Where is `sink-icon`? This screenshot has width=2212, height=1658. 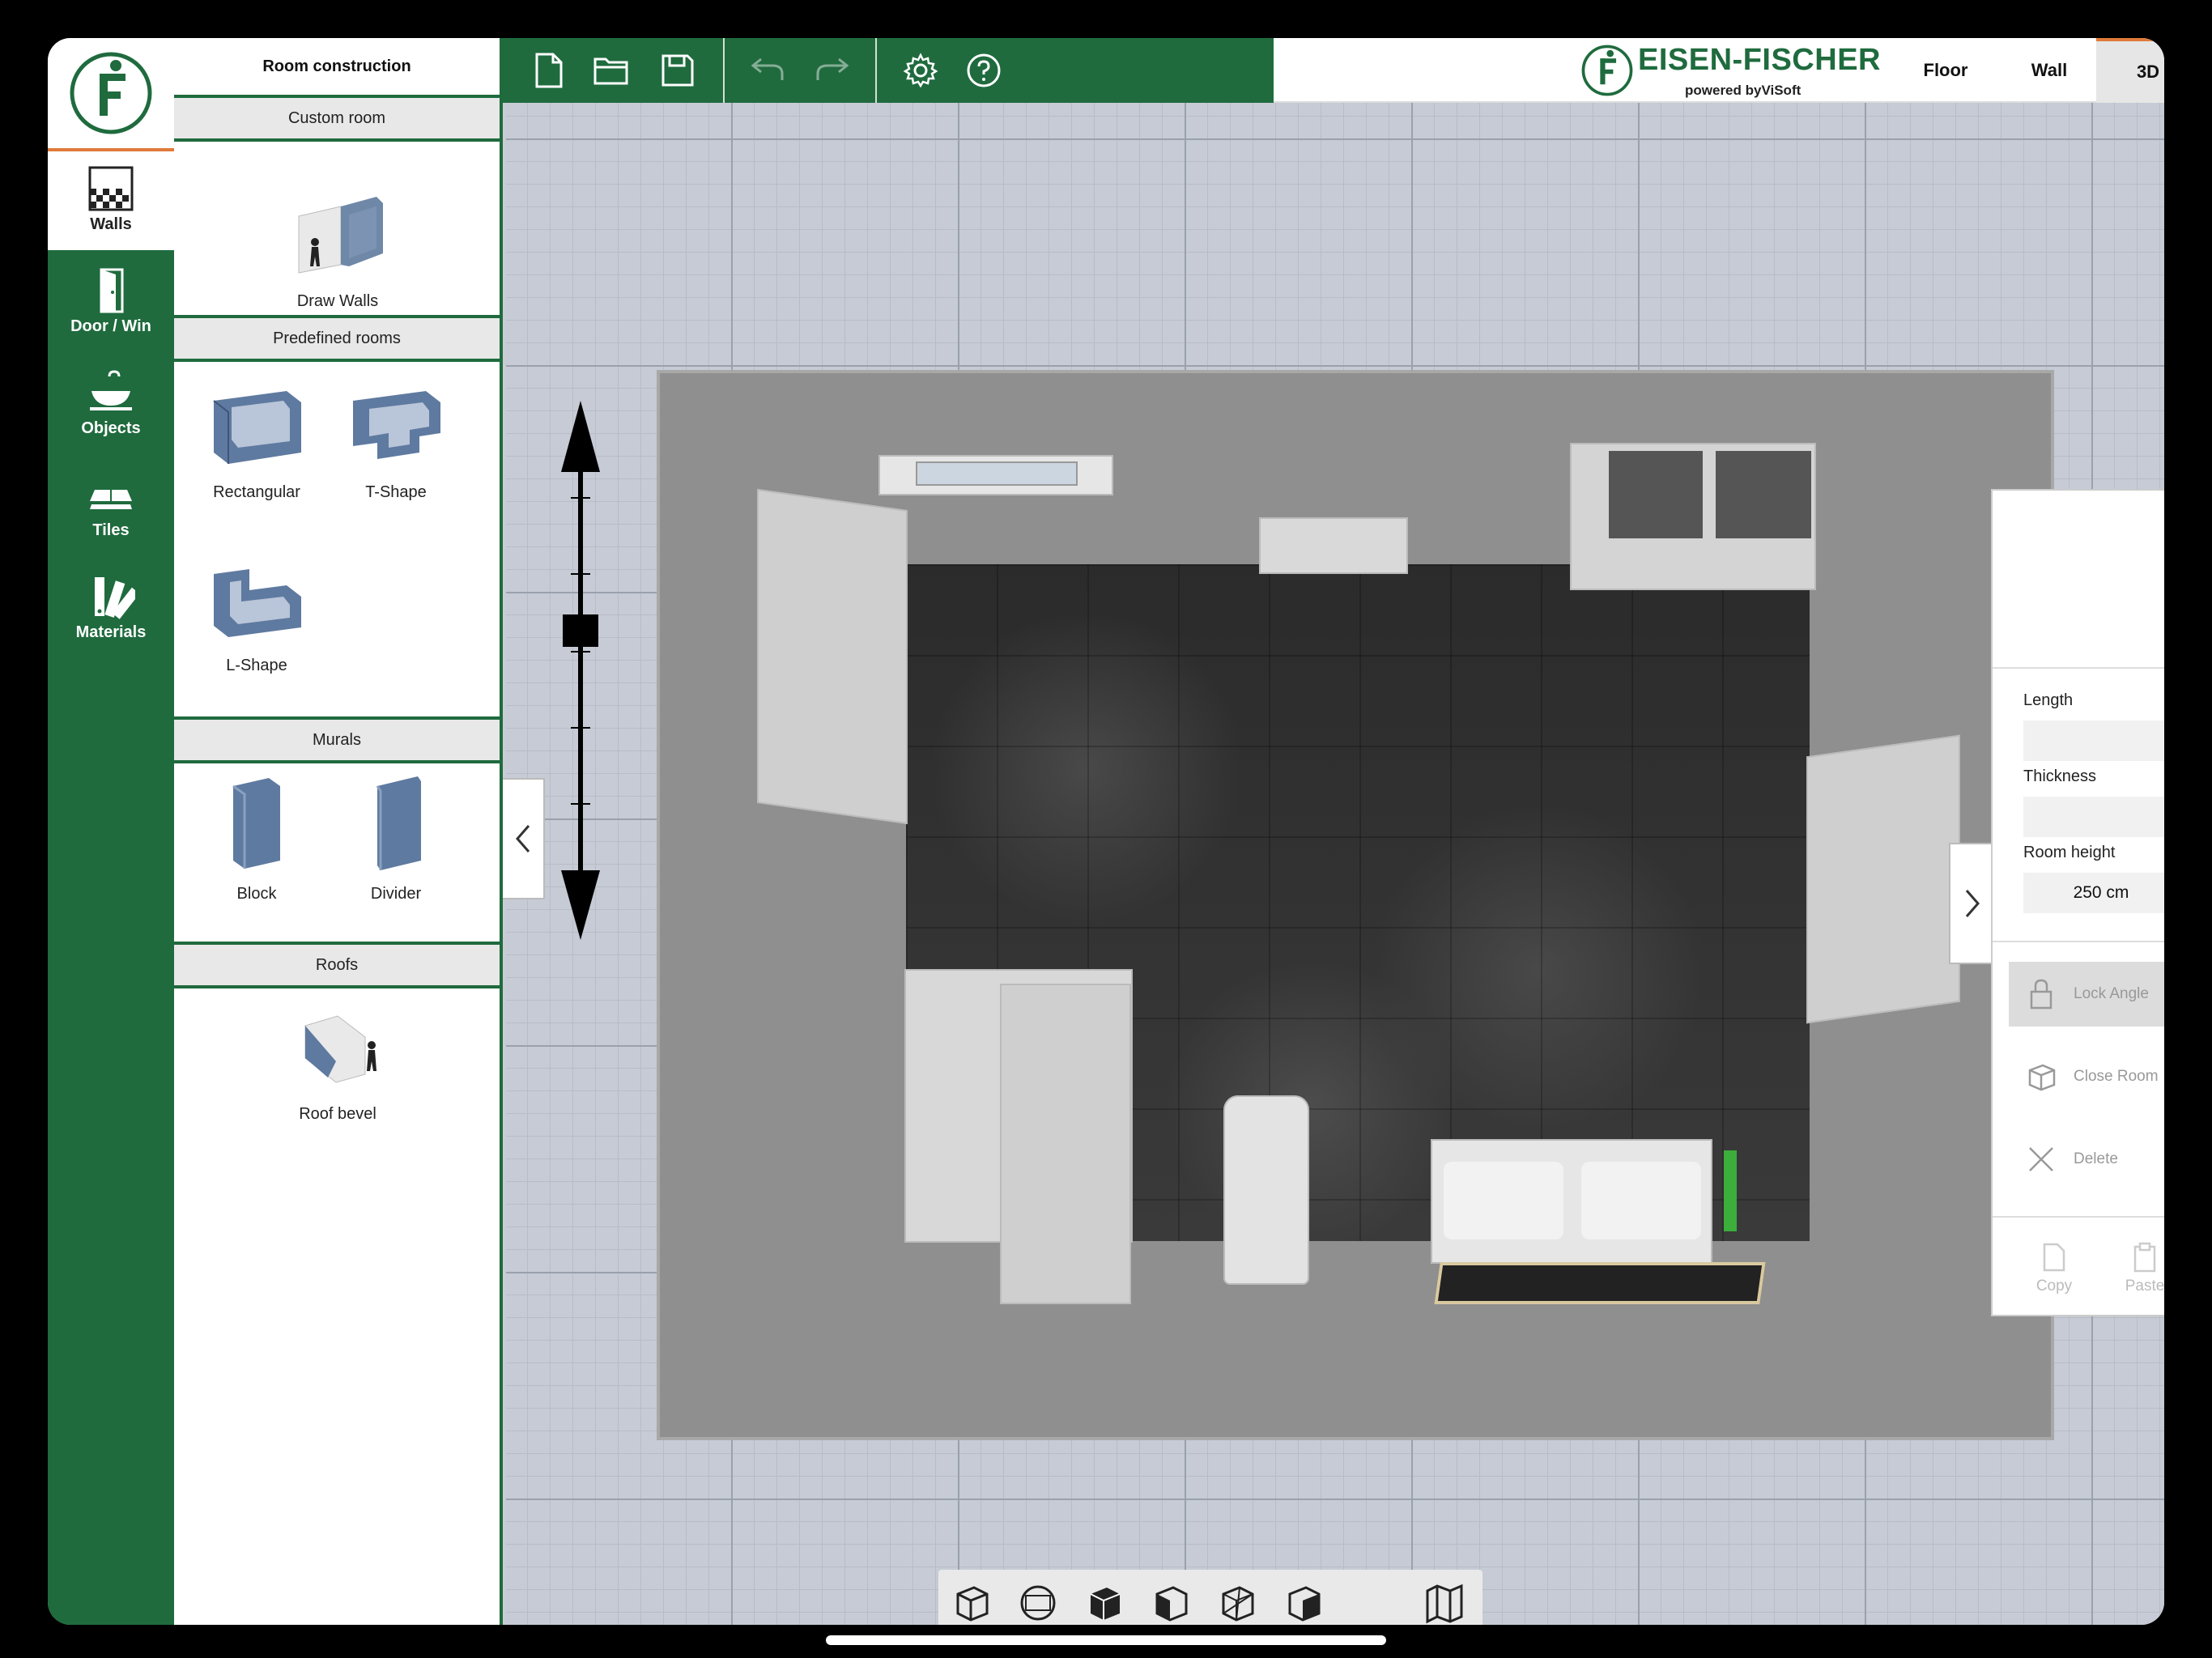
sink-icon is located at coordinates (111, 390).